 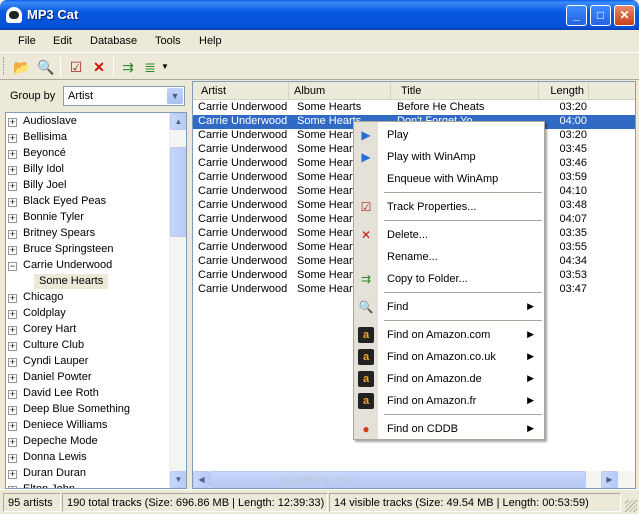 What do you see at coordinates (46, 67) in the screenshot?
I see `search-icon: 🔍` at bounding box center [46, 67].